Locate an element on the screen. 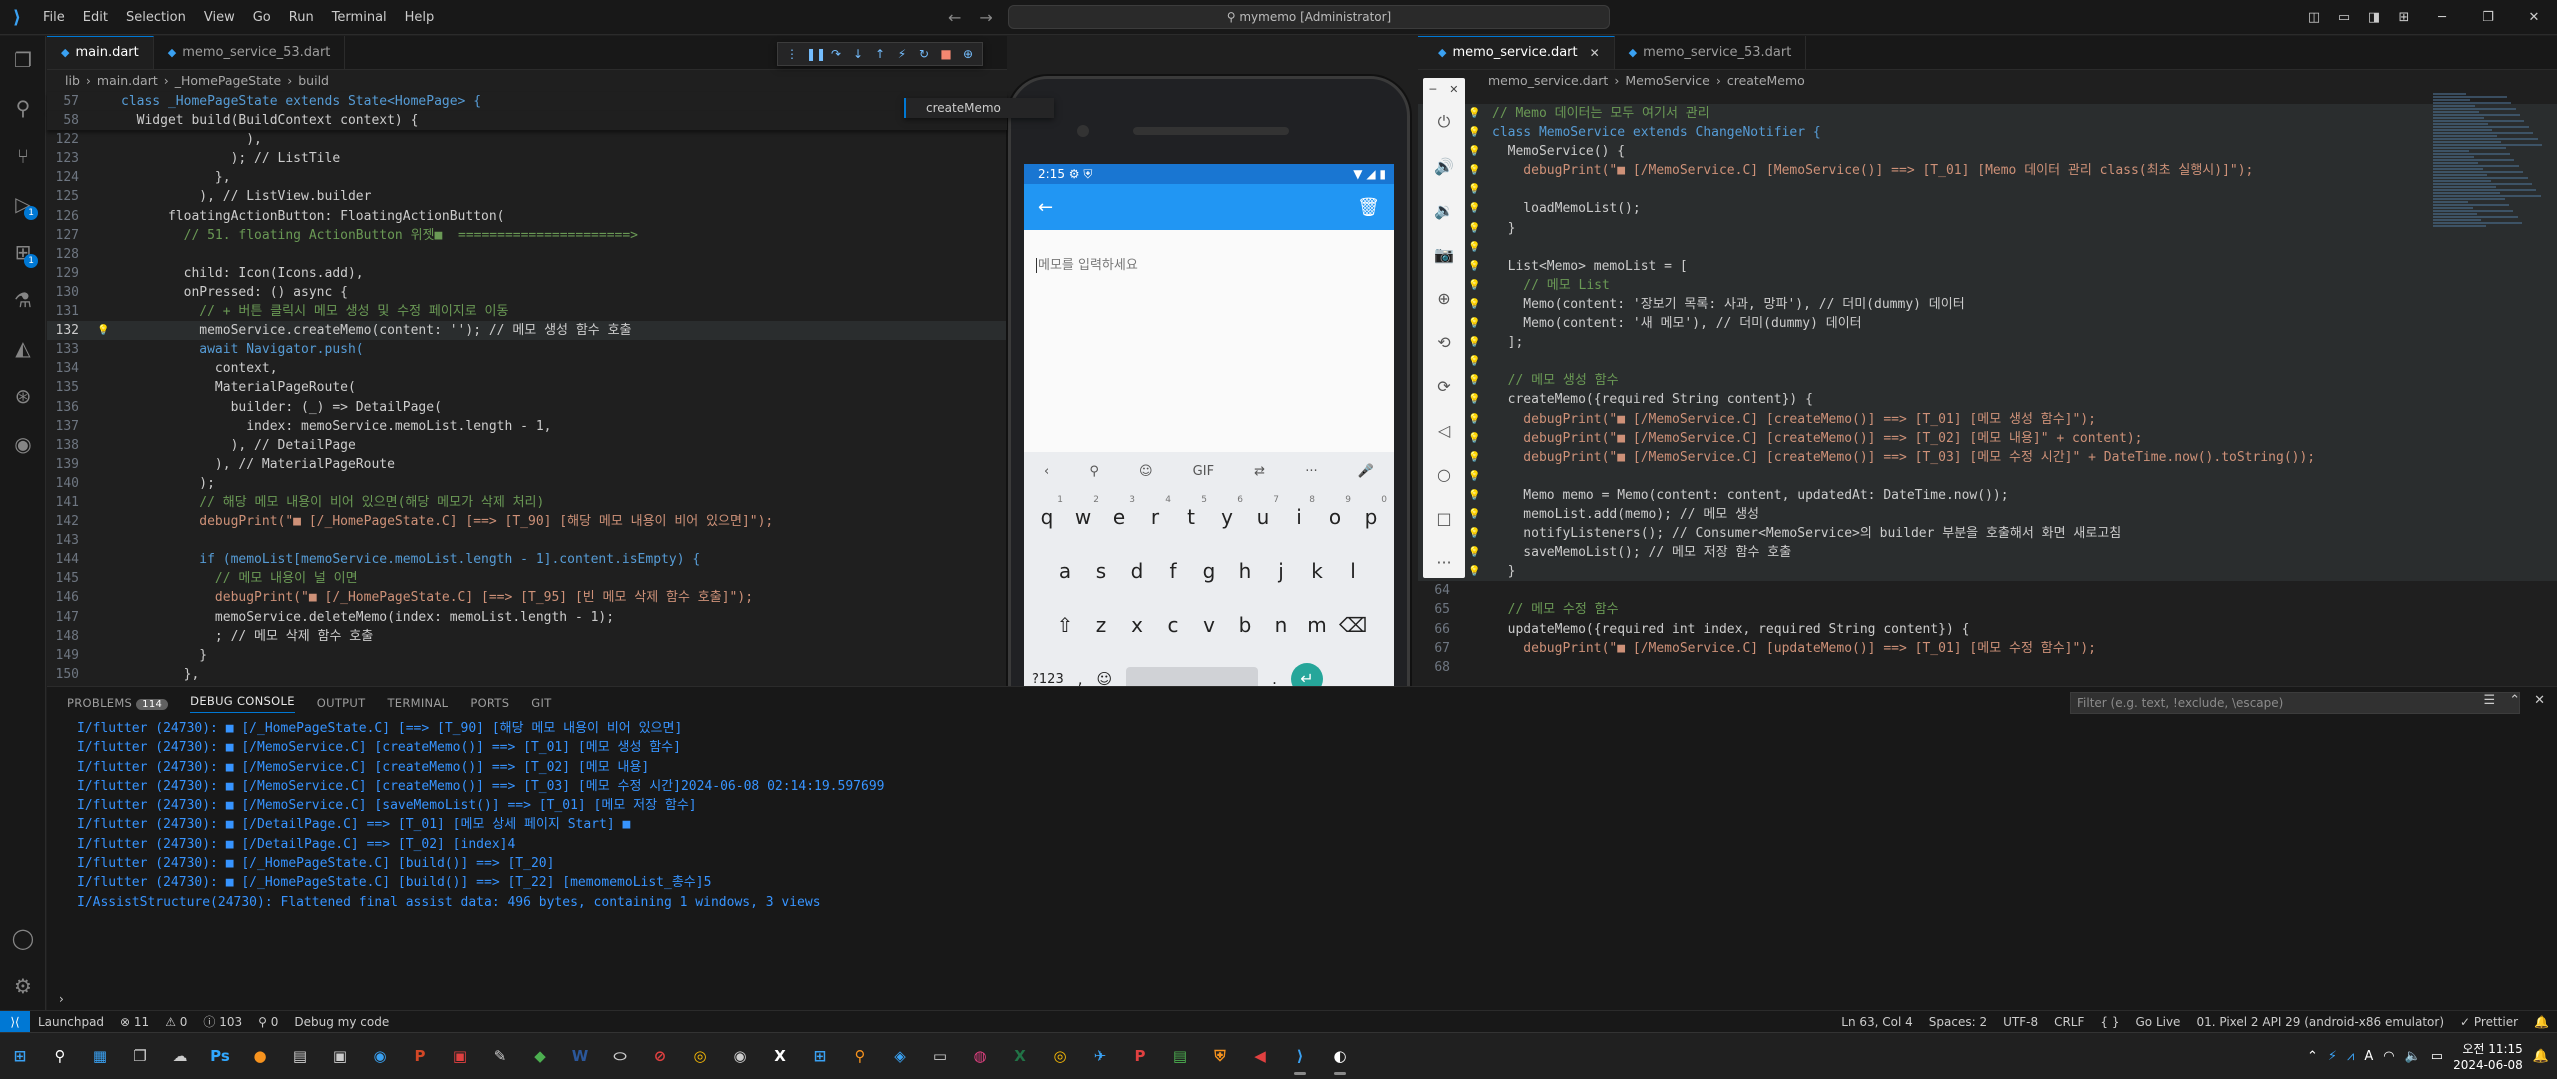  flutter-icon: ◭ is located at coordinates (23, 348).